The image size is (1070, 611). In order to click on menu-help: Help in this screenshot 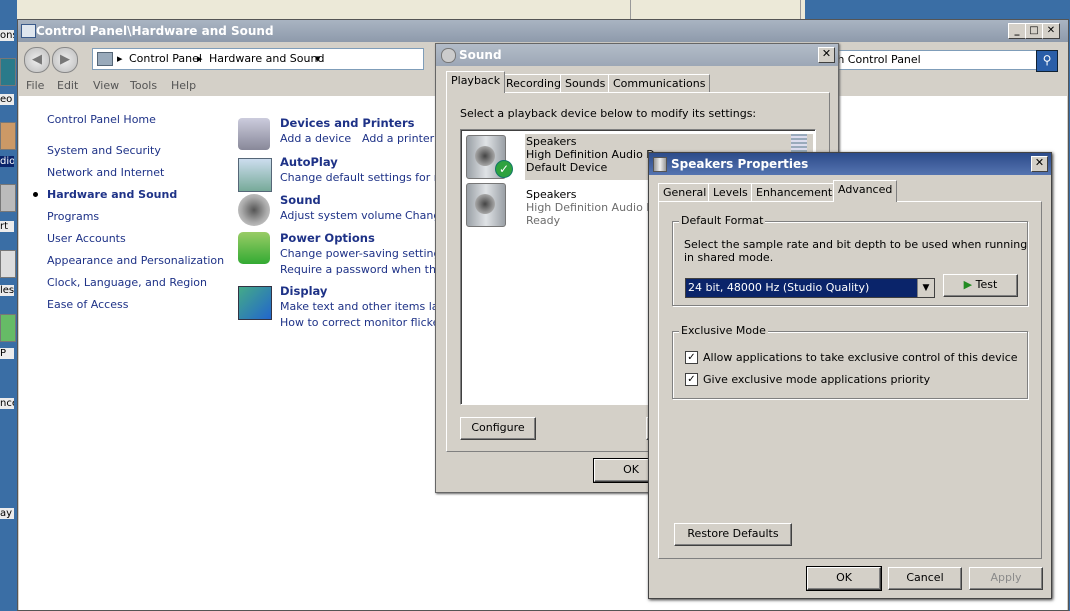, I will do `click(183, 85)`.